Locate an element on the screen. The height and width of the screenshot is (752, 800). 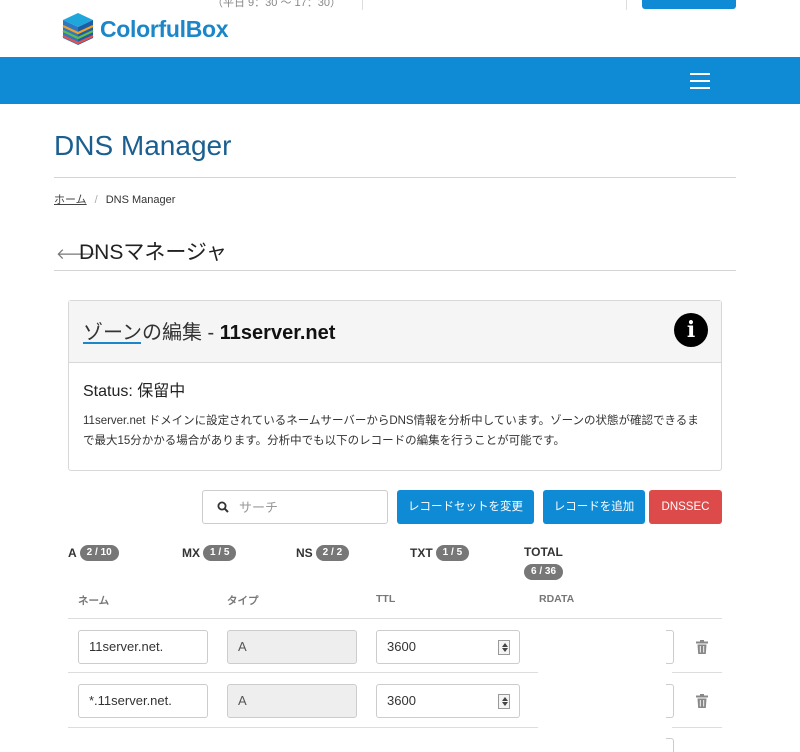
count-mx: MX 1 / 5 is located at coordinates (209, 553).